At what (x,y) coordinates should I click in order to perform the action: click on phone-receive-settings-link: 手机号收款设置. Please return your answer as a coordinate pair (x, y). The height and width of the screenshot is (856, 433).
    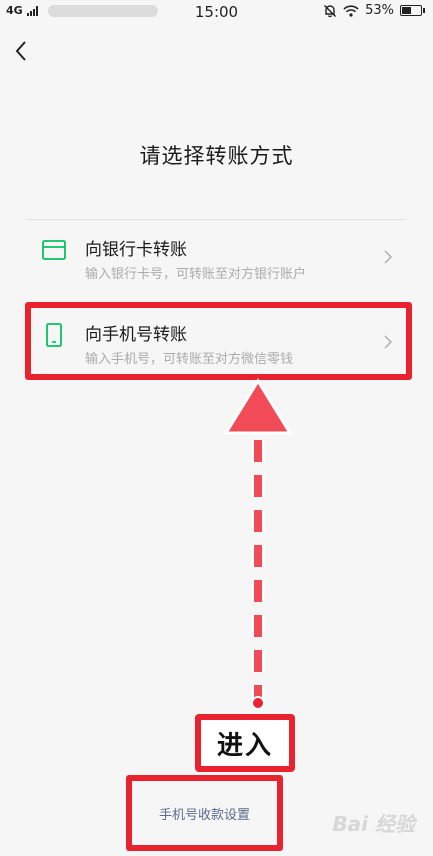
    Looking at the image, I should click on (204, 813).